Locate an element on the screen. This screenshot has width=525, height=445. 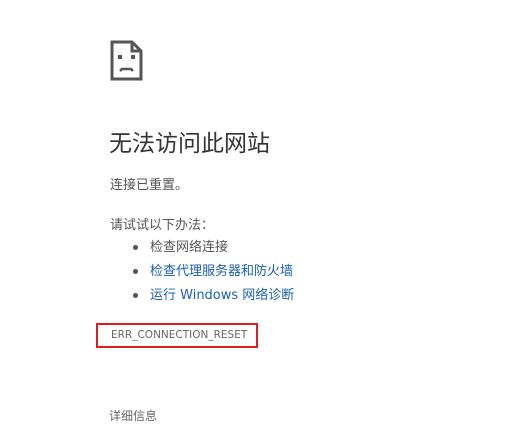
error-description: 连接已重置。 is located at coordinates (149, 185).